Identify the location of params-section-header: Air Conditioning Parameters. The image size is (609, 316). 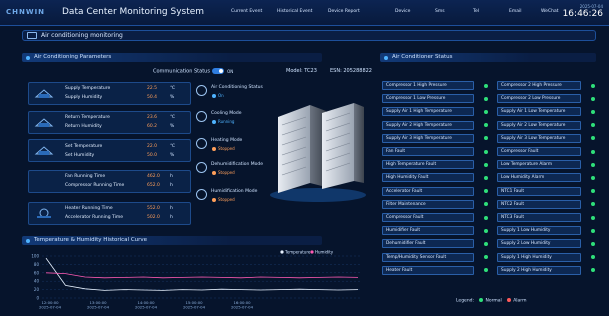
(172, 57).